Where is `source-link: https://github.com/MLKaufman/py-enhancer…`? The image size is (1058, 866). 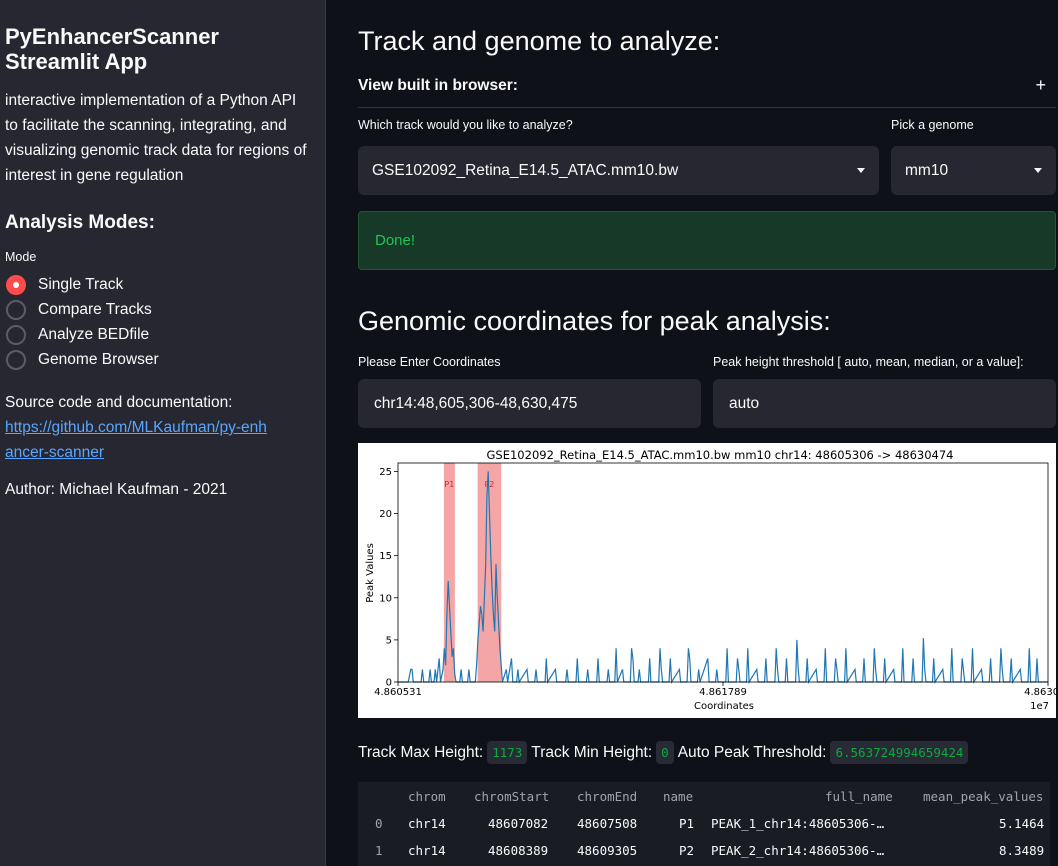 source-link: https://github.com/MLKaufman/py-enhancer… is located at coordinates (140, 440).